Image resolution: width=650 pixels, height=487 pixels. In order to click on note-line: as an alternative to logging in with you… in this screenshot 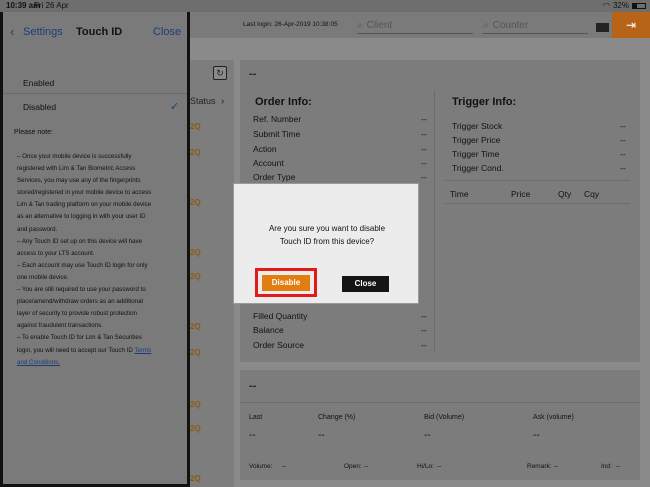, I will do `click(81, 217)`.